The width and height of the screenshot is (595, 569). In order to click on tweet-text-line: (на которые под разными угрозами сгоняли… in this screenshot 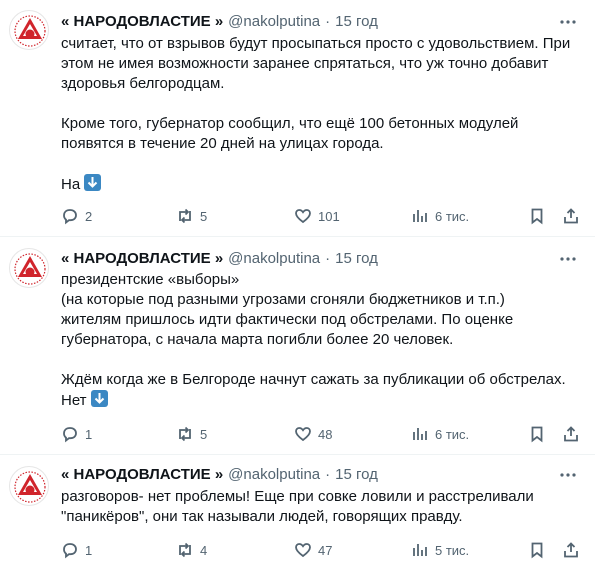, I will do `click(283, 299)`.